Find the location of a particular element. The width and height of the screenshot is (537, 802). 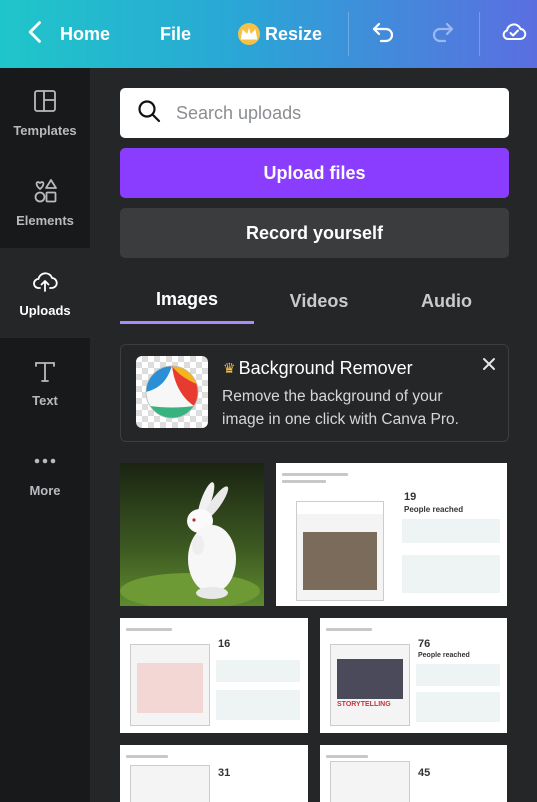

home-button: Home is located at coordinates (85, 34).